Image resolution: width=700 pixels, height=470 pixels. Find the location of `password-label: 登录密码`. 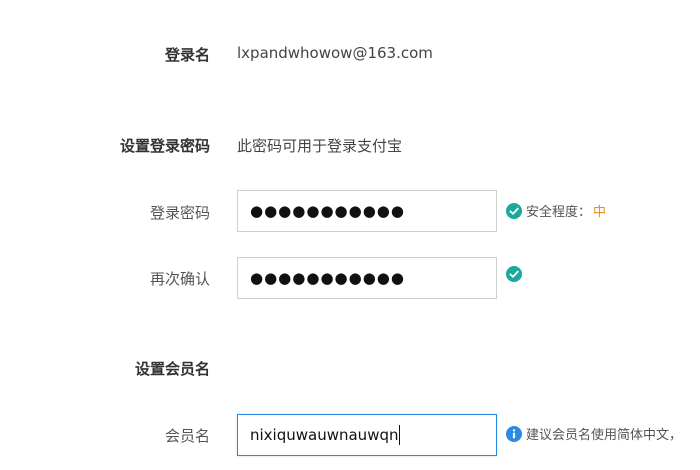

password-label: 登录密码 is located at coordinates (179, 213).